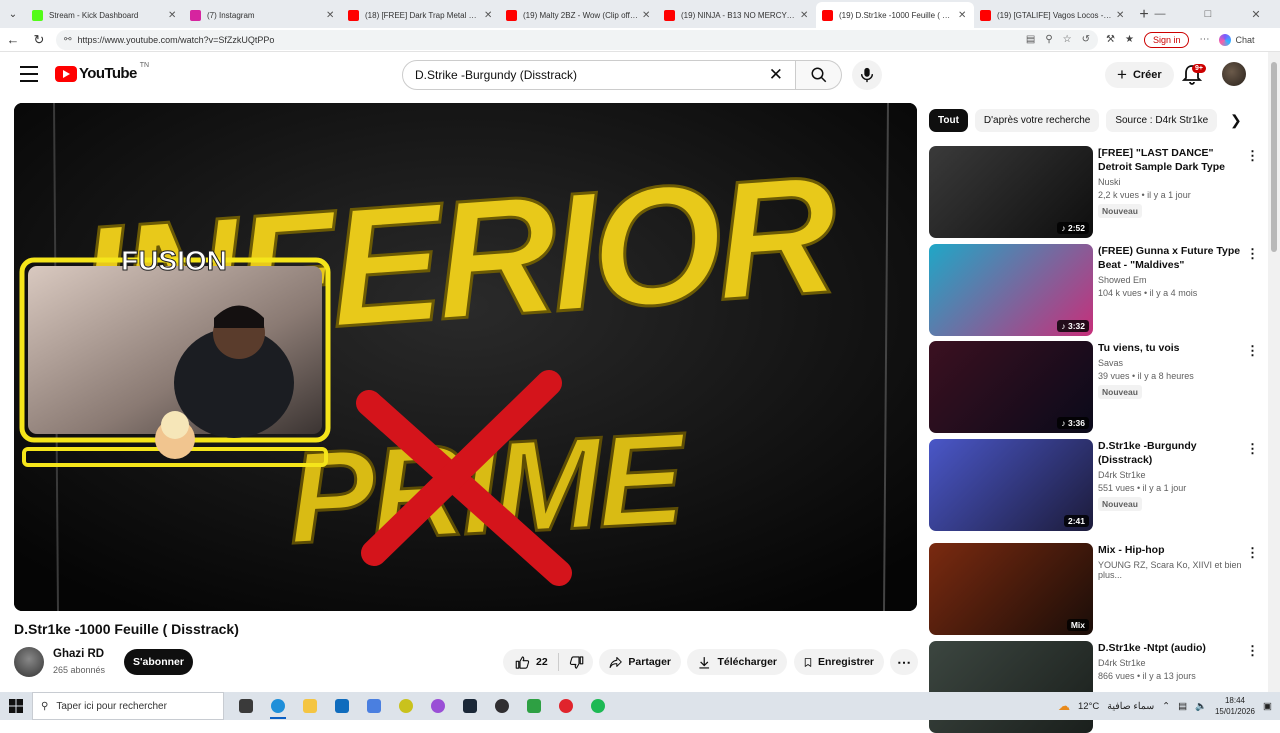  I want to click on chat-button: Chat, so click(1236, 39).